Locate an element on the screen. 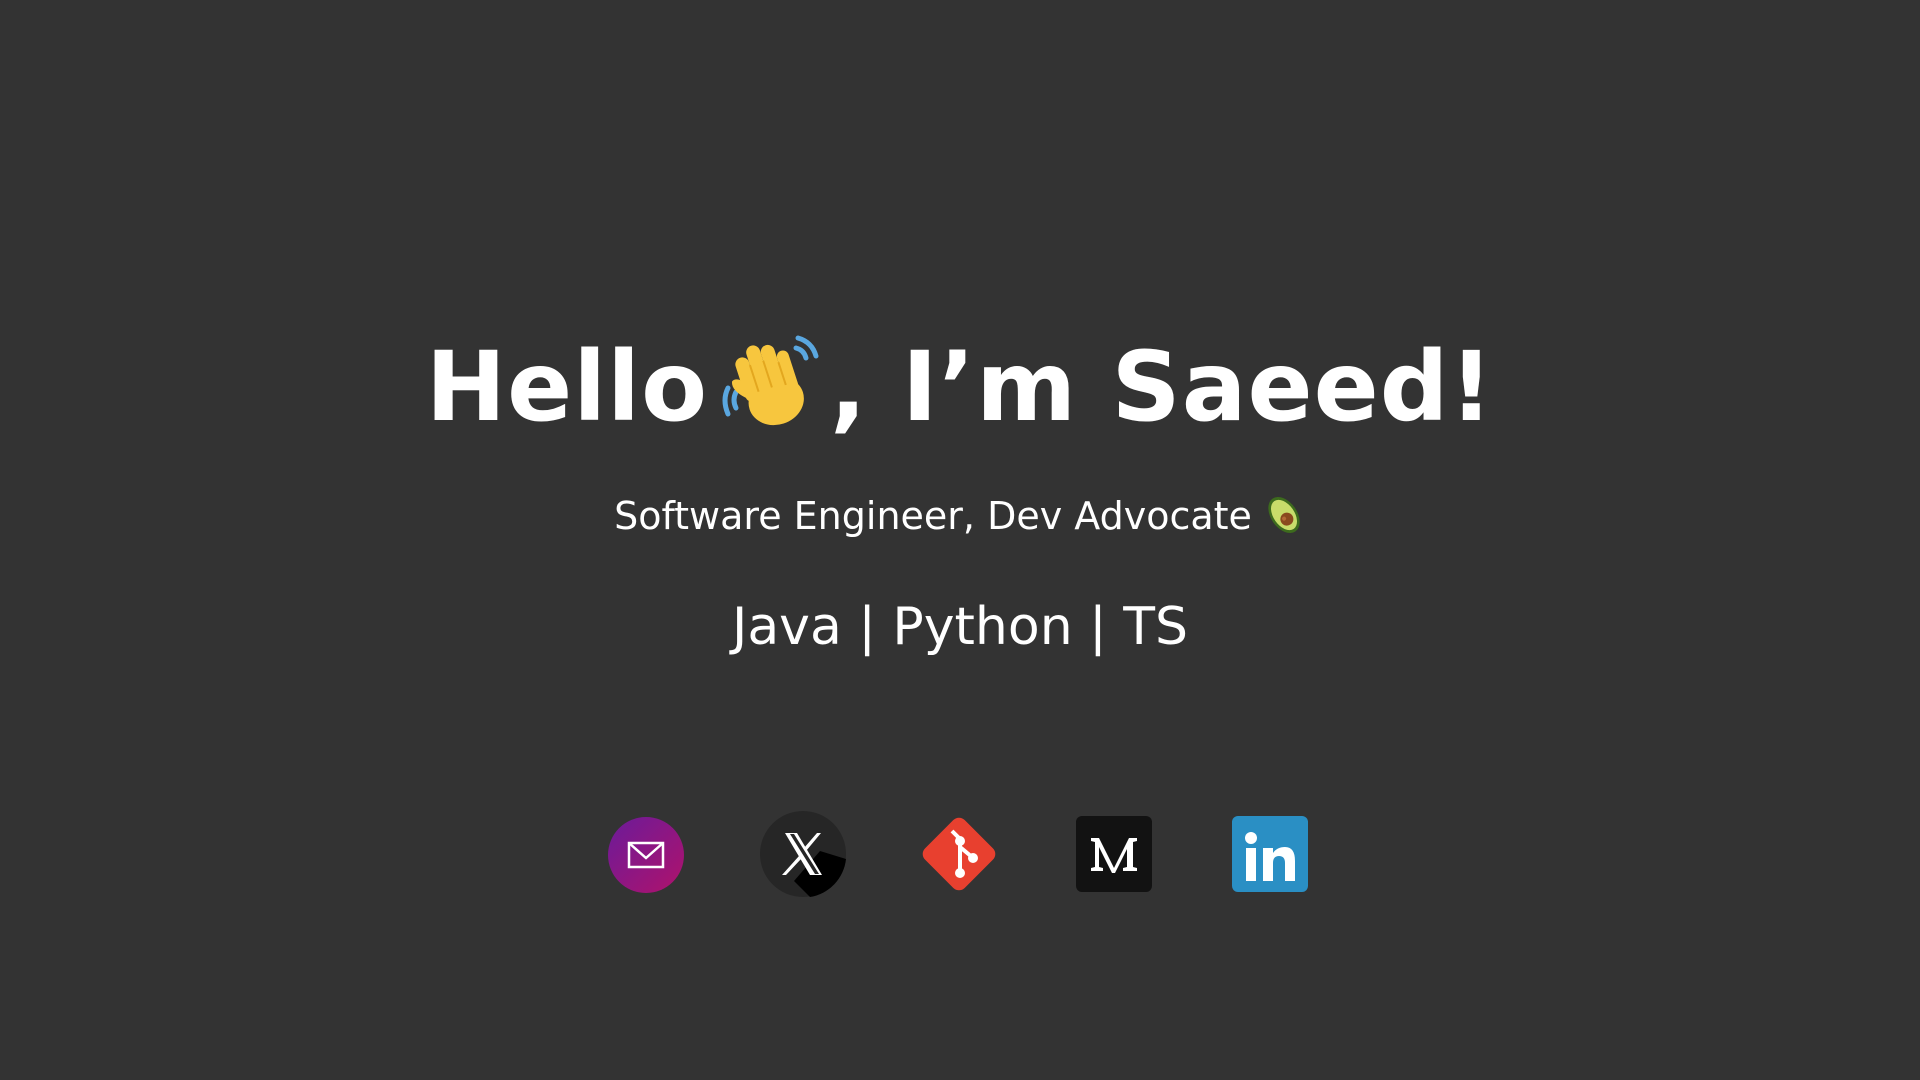  avocado-icon is located at coordinates (1284, 515).